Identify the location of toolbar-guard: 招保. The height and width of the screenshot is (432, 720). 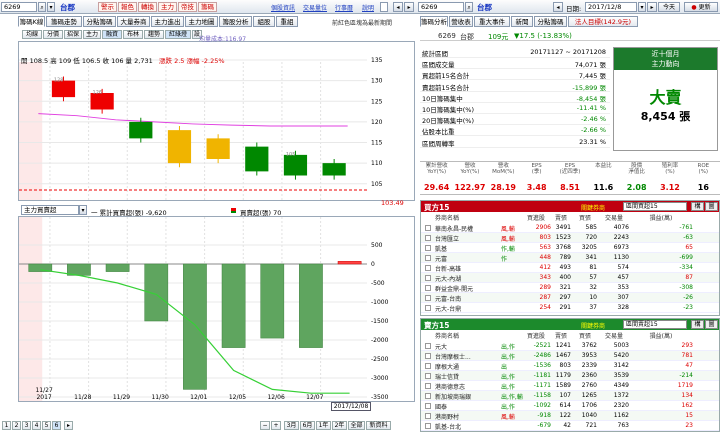
(73, 34).